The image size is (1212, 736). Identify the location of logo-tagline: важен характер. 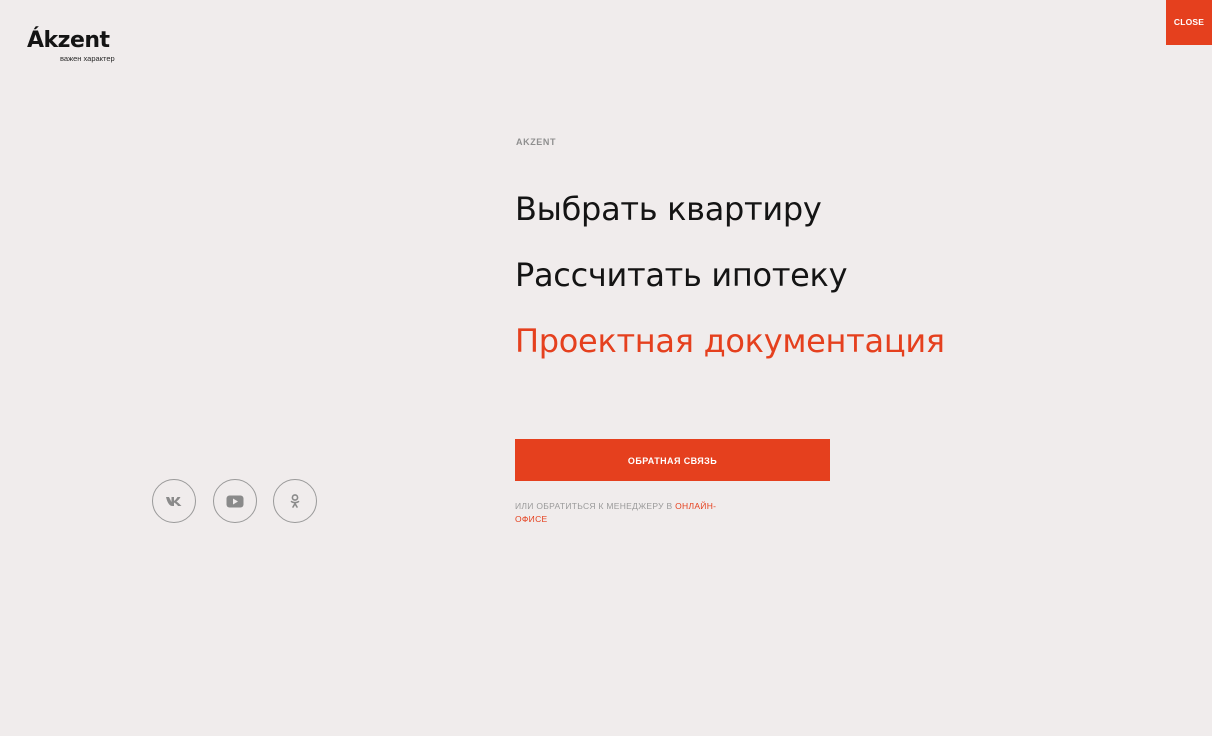
(87, 58).